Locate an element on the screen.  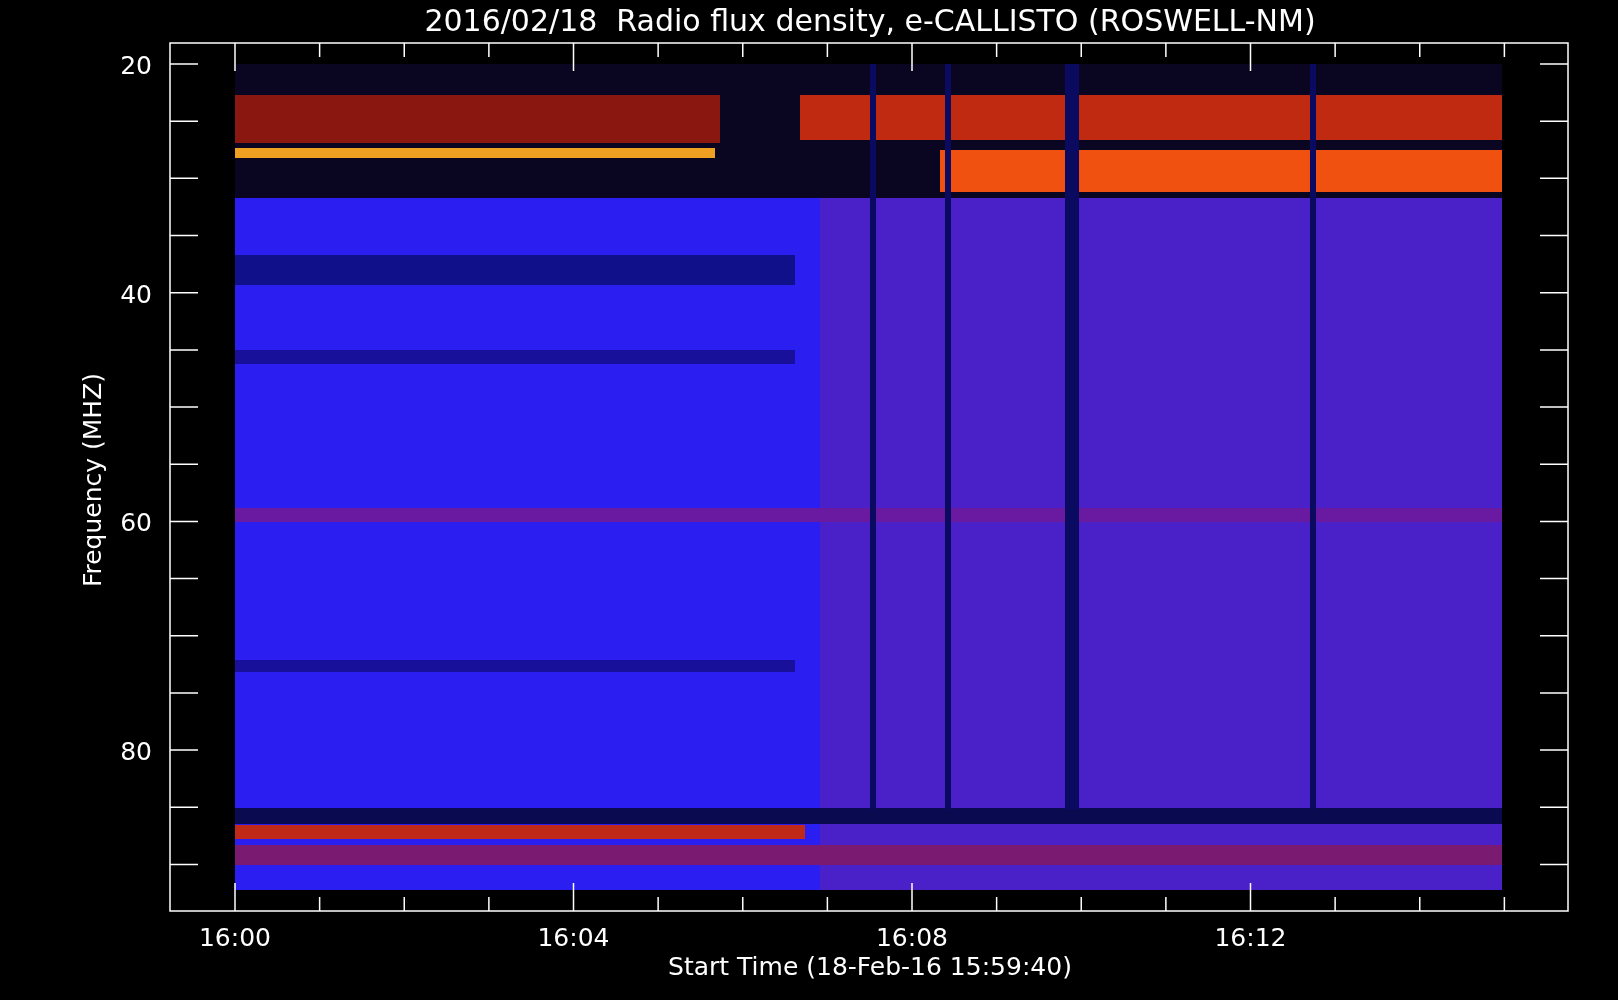
x-tick-label: 16:04 is located at coordinates (573, 937).